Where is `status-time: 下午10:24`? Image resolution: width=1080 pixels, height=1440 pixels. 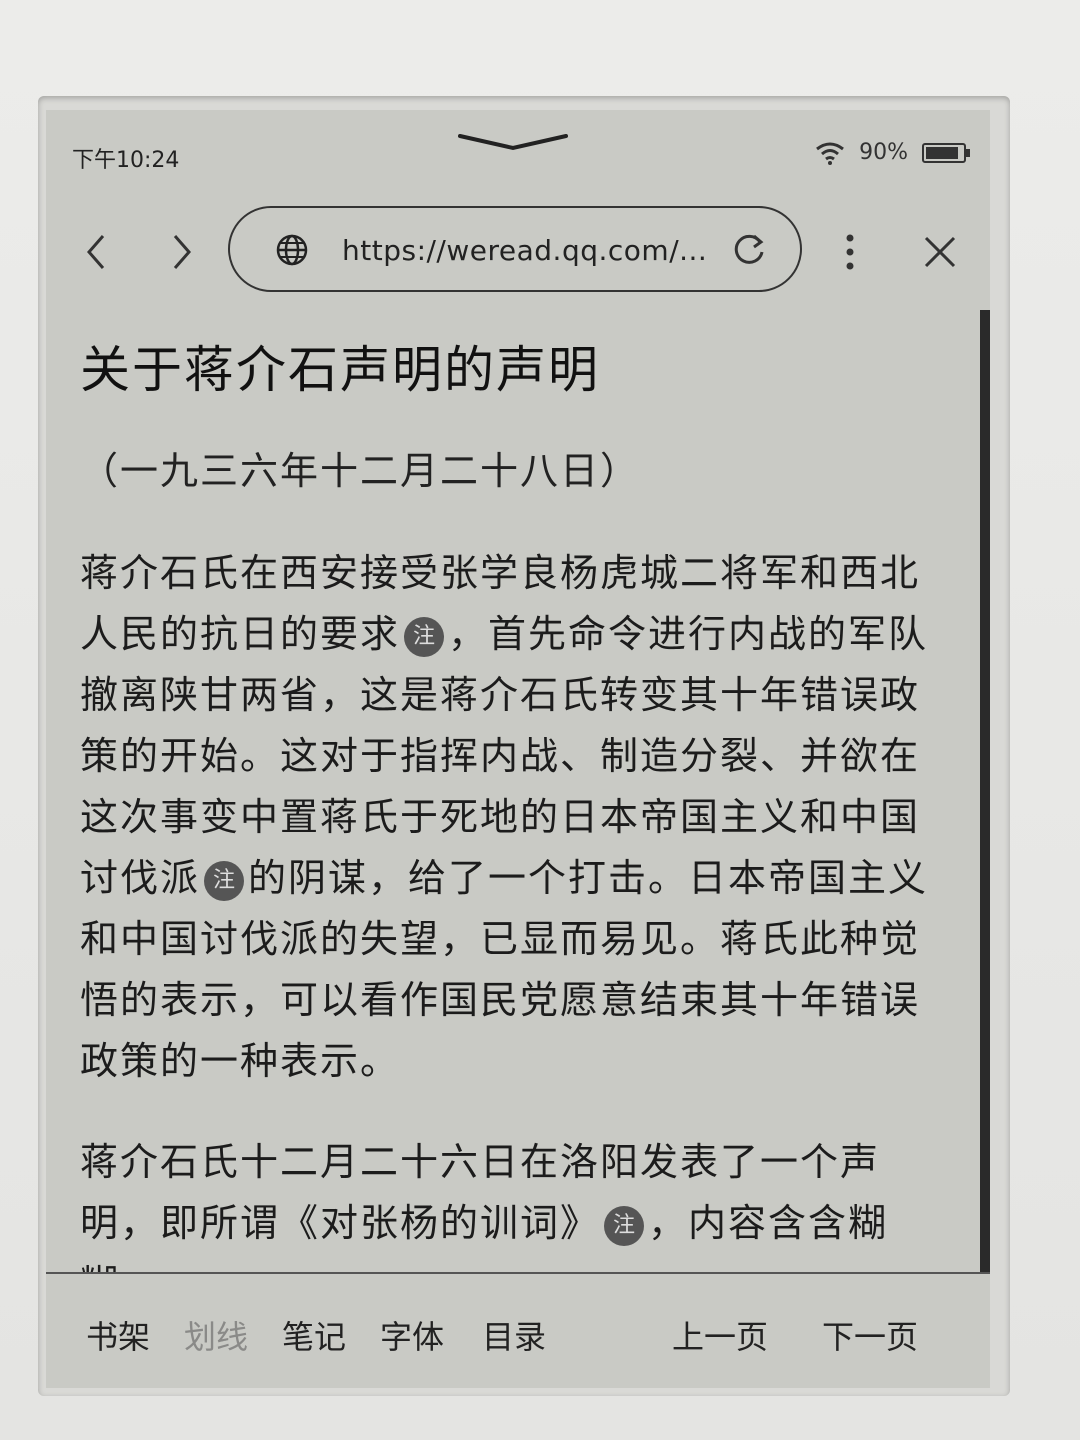 status-time: 下午10:24 is located at coordinates (126, 160).